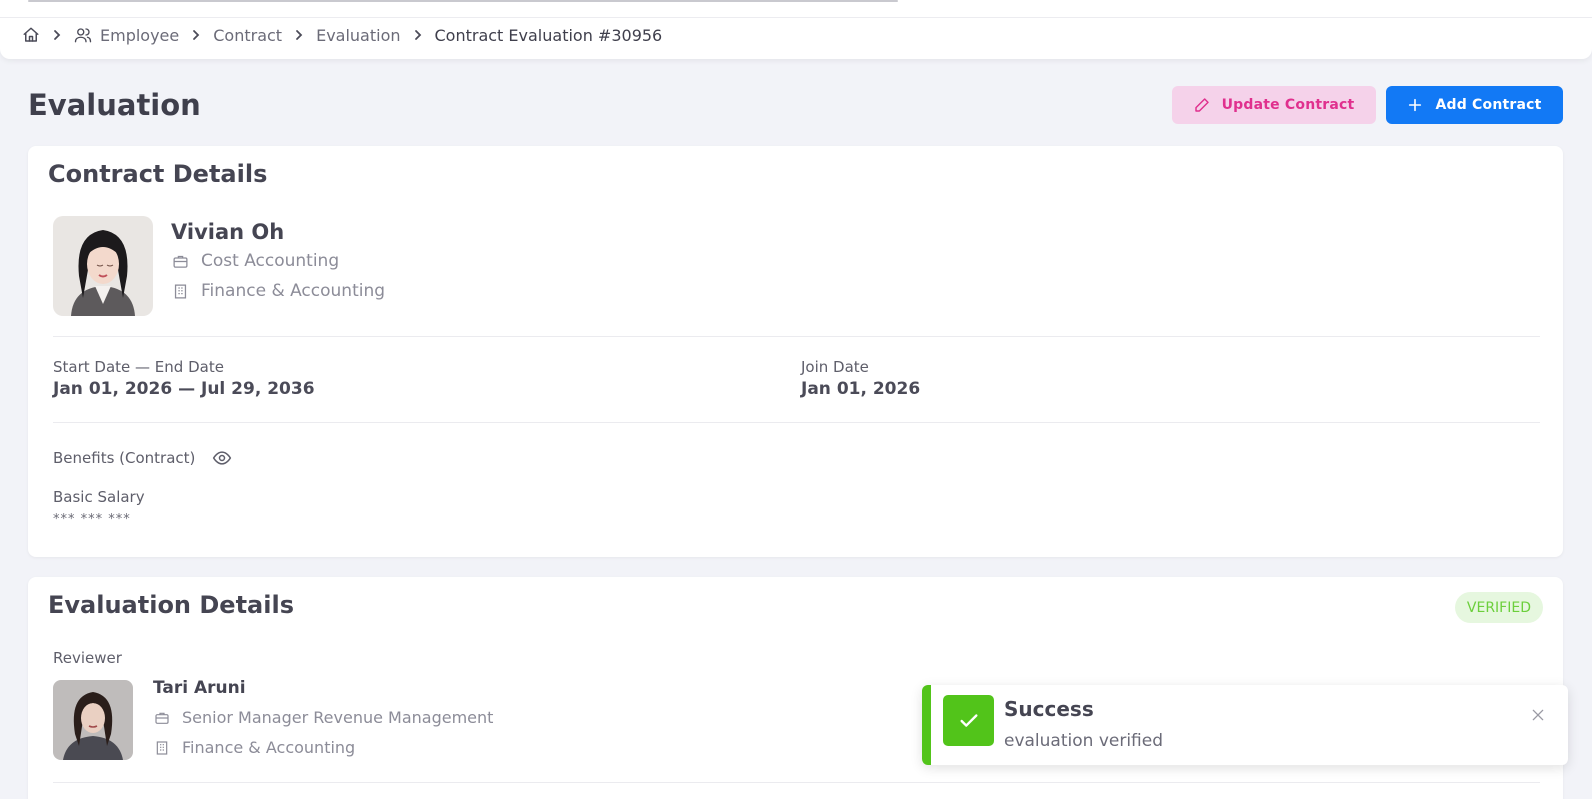 The image size is (1592, 799). What do you see at coordinates (1415, 105) in the screenshot?
I see `plus-icon` at bounding box center [1415, 105].